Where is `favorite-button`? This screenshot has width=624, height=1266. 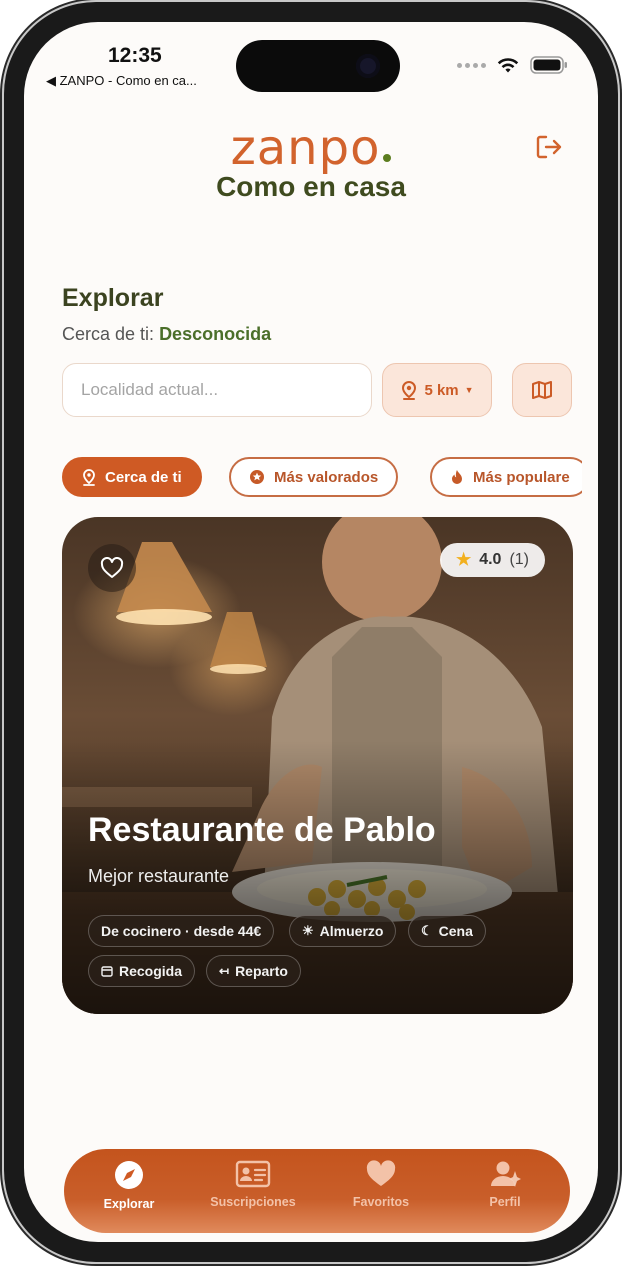
favorite-button is located at coordinates (112, 568).